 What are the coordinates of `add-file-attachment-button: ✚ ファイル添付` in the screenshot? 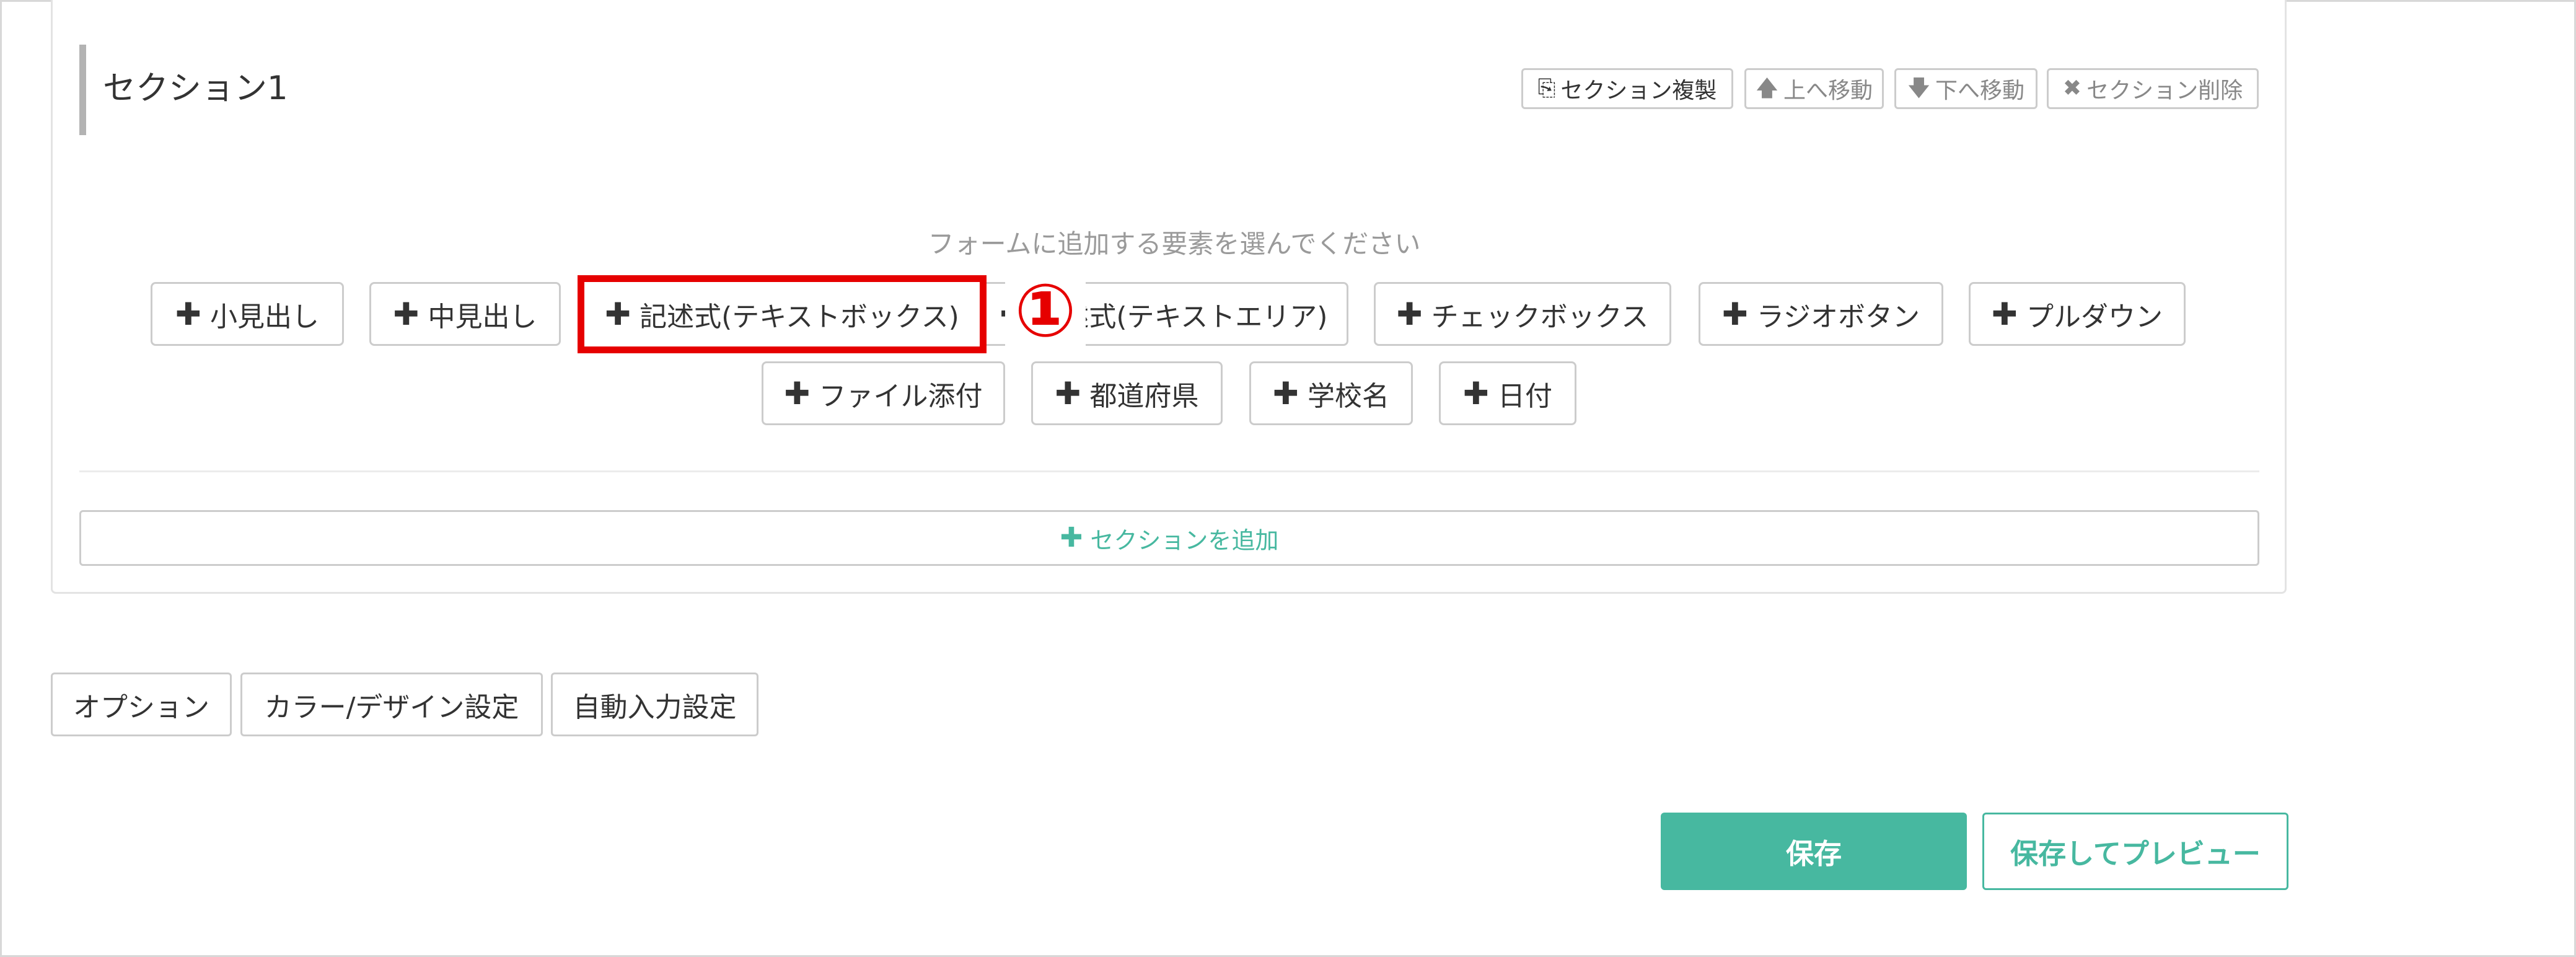 It's located at (884, 393).